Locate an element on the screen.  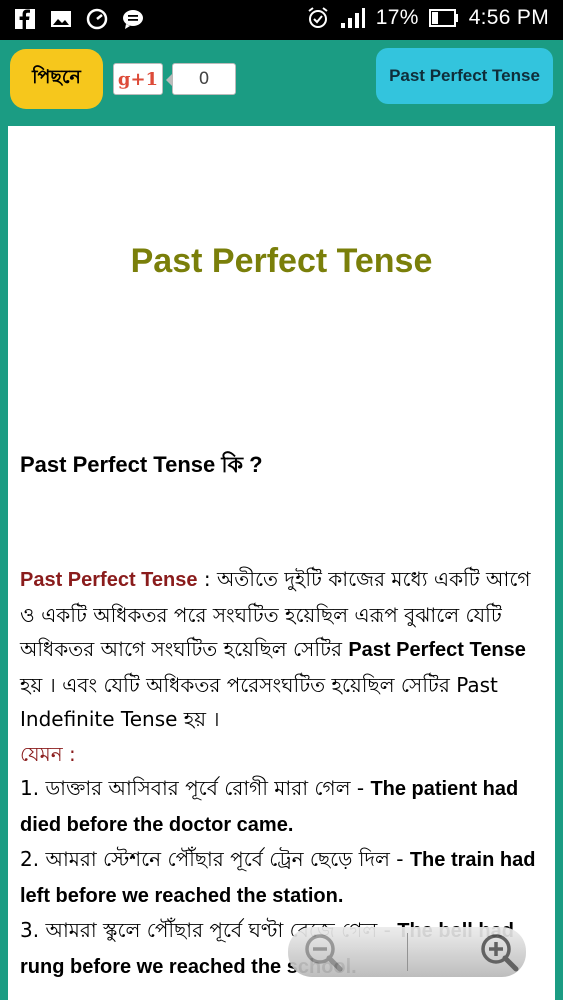
zoom-out-icon is located at coordinates (324, 953).